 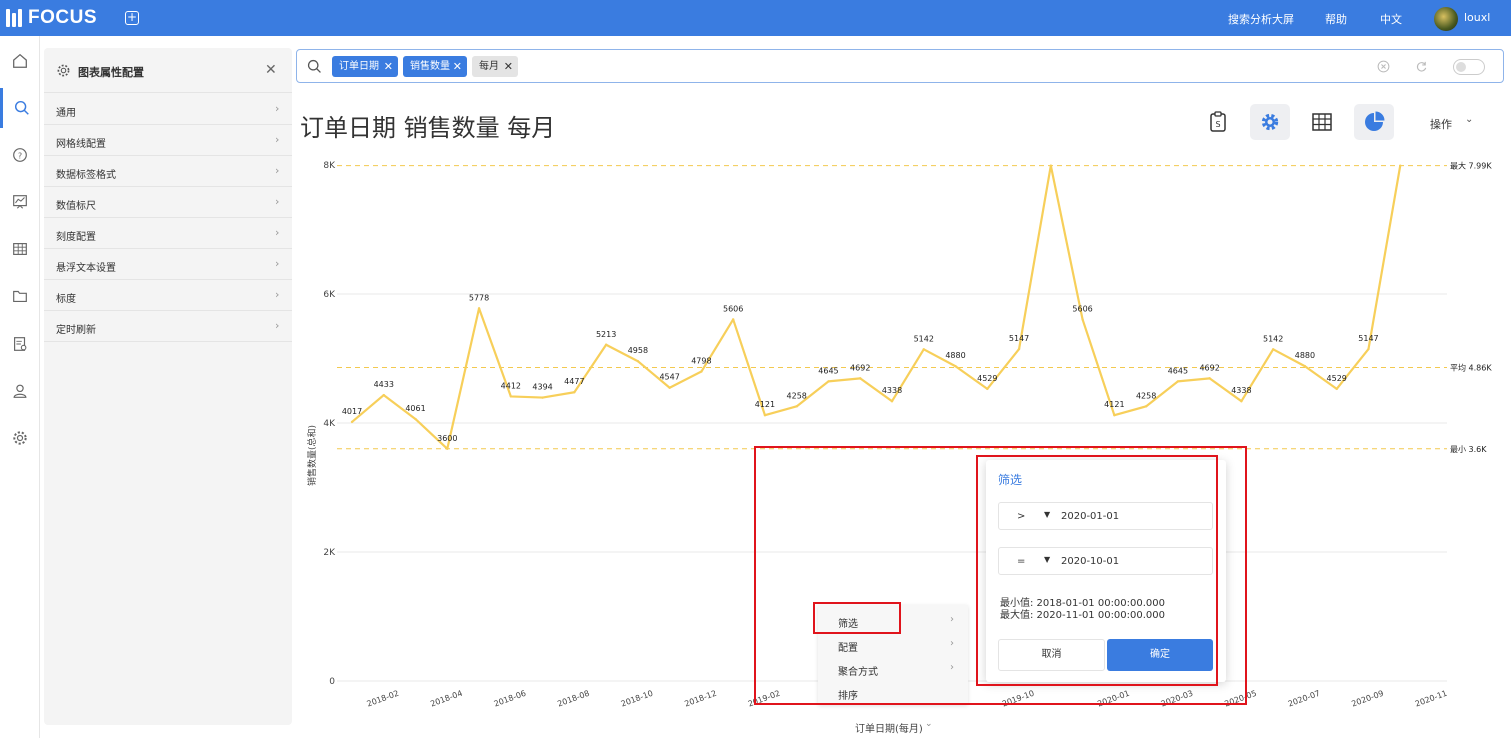 I want to click on search-icon, so click(x=314, y=66).